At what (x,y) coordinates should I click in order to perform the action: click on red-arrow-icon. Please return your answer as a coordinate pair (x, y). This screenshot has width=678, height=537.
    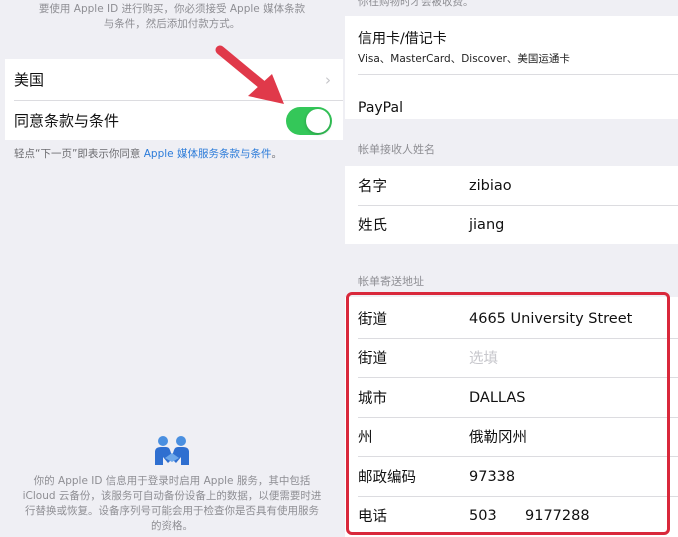
    Looking at the image, I should click on (249, 74).